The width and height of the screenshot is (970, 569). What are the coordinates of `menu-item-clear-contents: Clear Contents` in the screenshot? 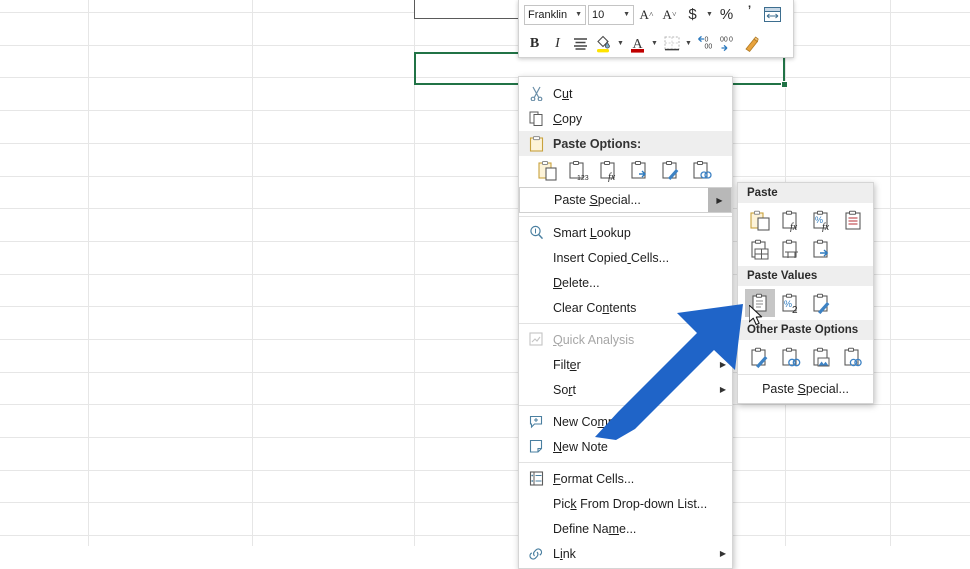 It's located at (625, 307).